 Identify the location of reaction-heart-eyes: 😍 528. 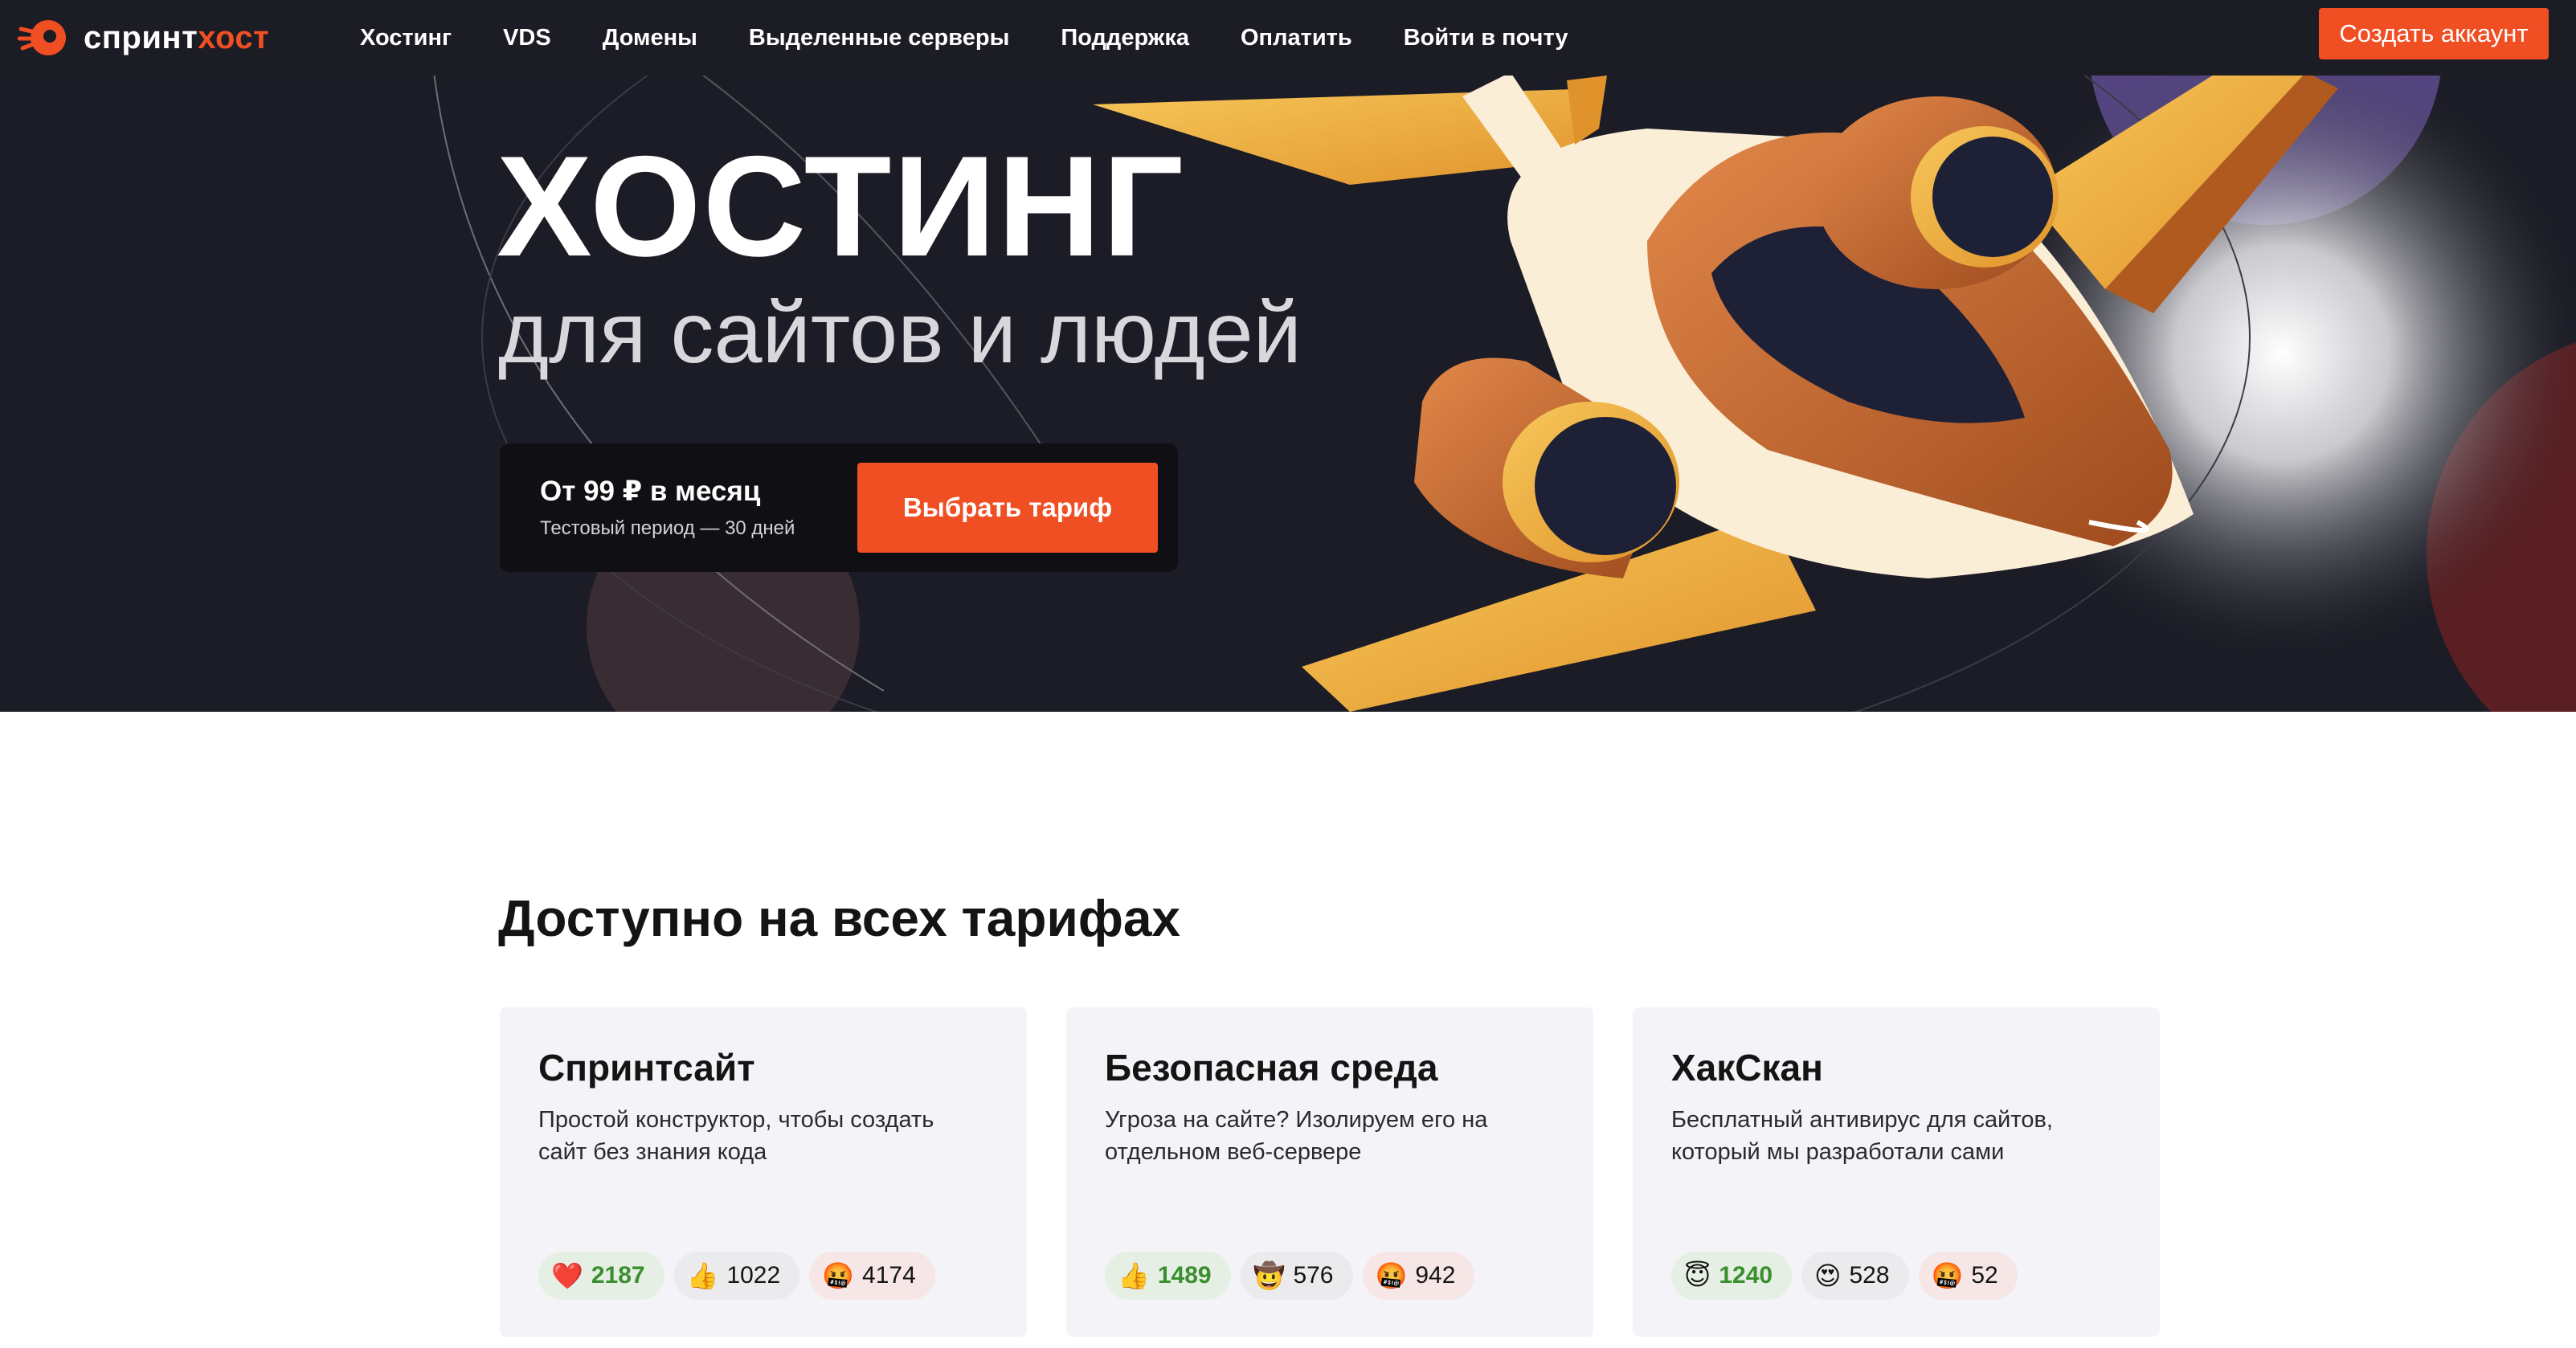
(1855, 1276).